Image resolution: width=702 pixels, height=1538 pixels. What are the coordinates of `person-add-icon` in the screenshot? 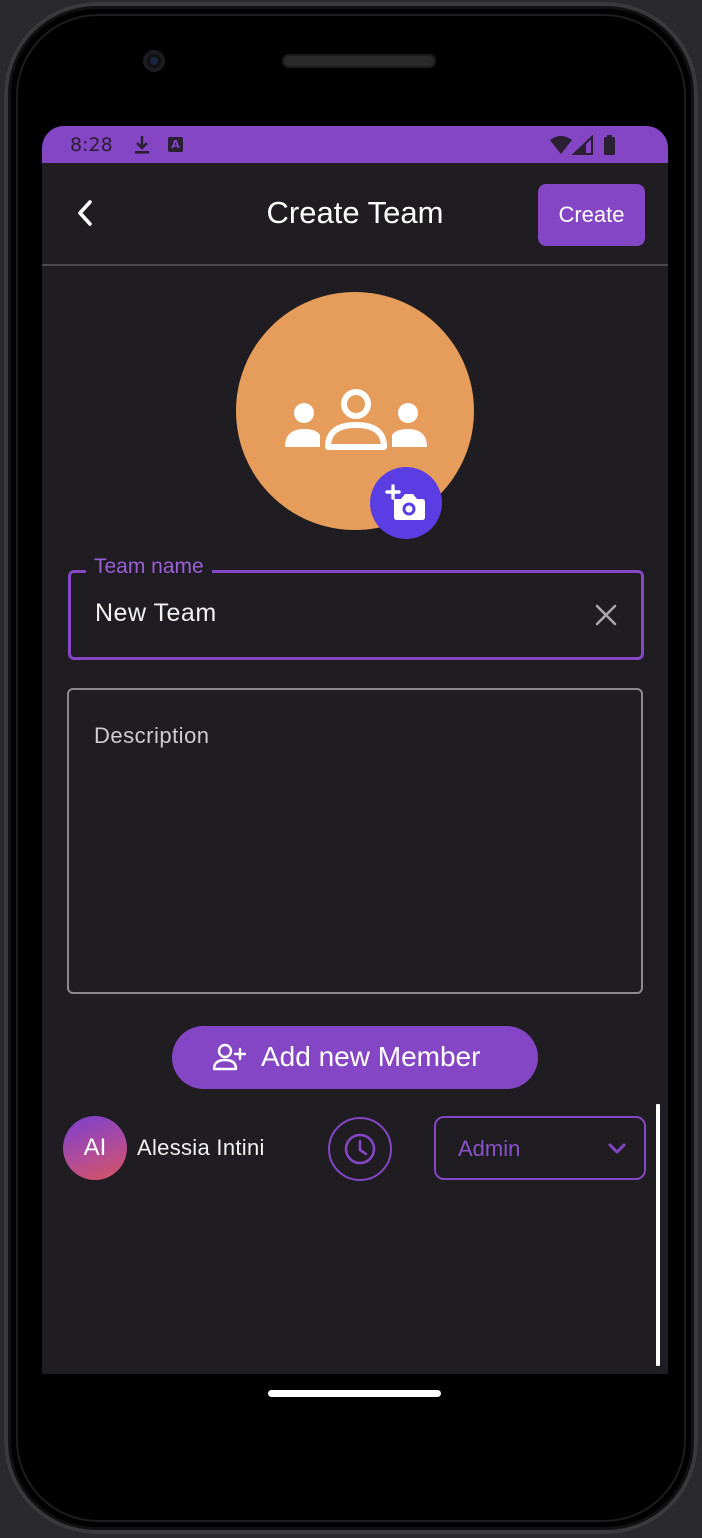 It's located at (229, 1057).